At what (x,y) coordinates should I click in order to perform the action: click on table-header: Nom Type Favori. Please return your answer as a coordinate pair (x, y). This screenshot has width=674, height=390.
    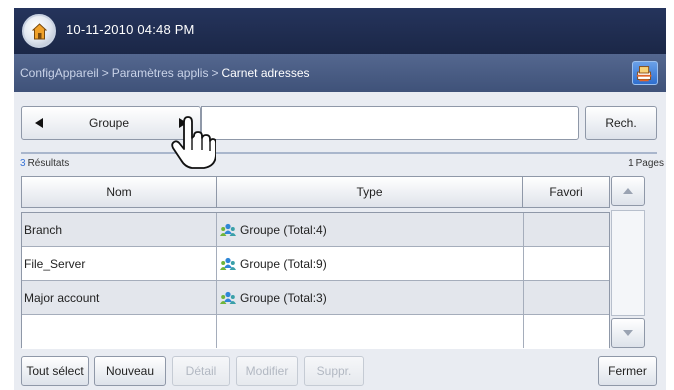
    Looking at the image, I should click on (322, 192).